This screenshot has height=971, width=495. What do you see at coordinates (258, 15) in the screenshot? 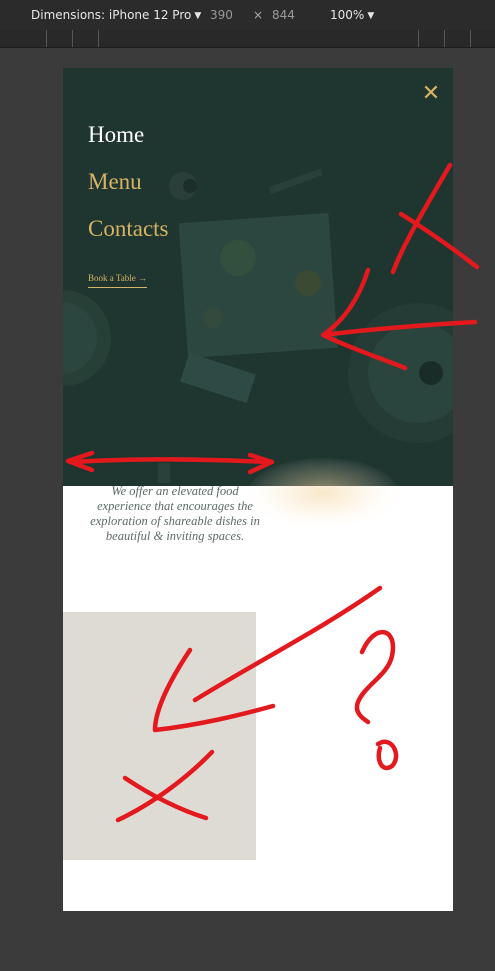
I see `times-symbol: ×` at bounding box center [258, 15].